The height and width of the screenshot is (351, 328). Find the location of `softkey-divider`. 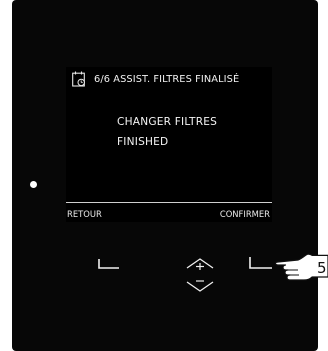

softkey-divider is located at coordinates (169, 202).